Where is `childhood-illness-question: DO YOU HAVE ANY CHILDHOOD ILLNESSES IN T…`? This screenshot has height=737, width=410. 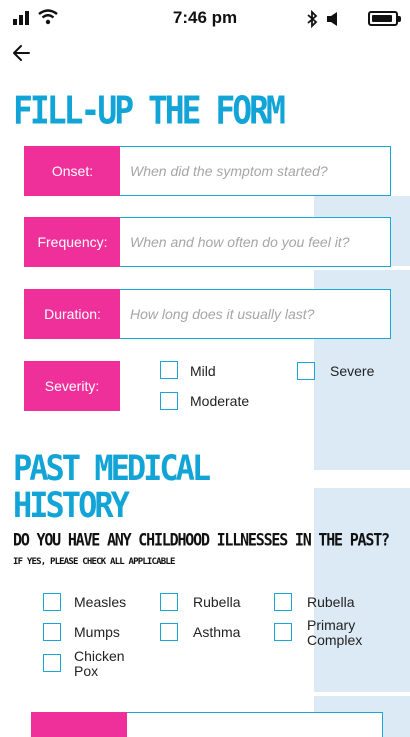 childhood-illness-question: DO YOU HAVE ANY CHILDHOOD ILLNESSES IN T… is located at coordinates (201, 540).